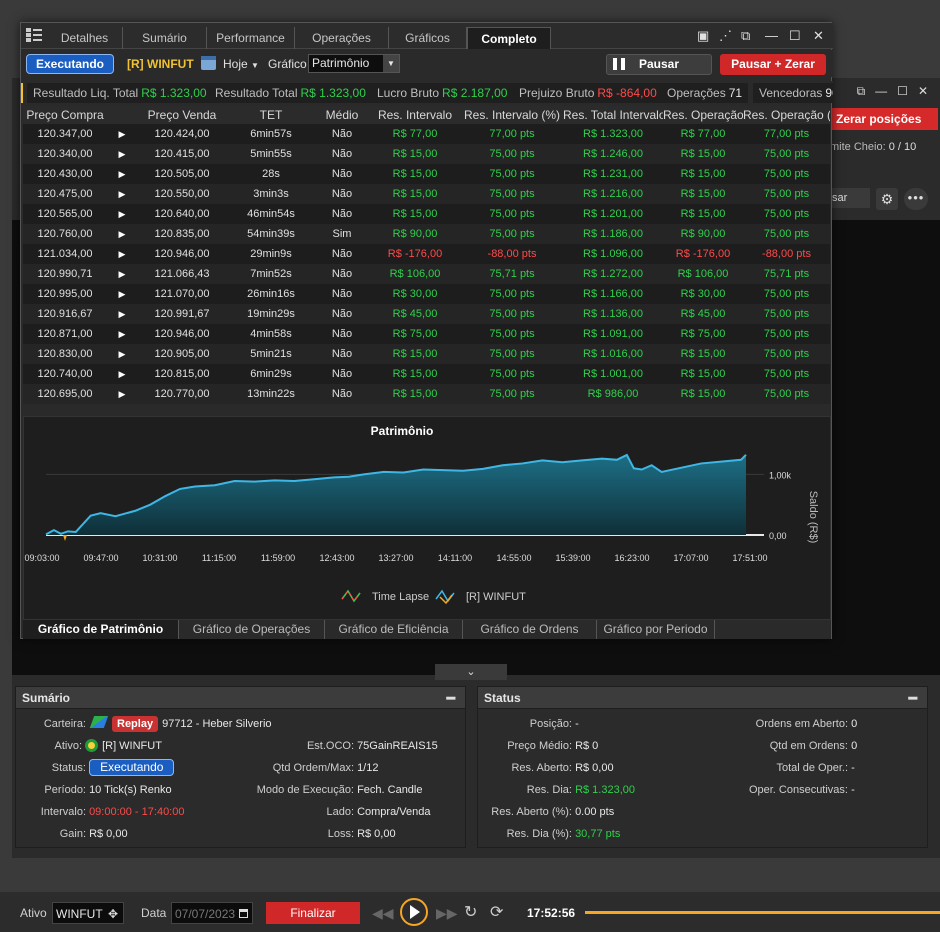 This screenshot has height=932, width=940. Describe the element at coordinates (271, 115) in the screenshot. I see `column-header: TET` at that location.